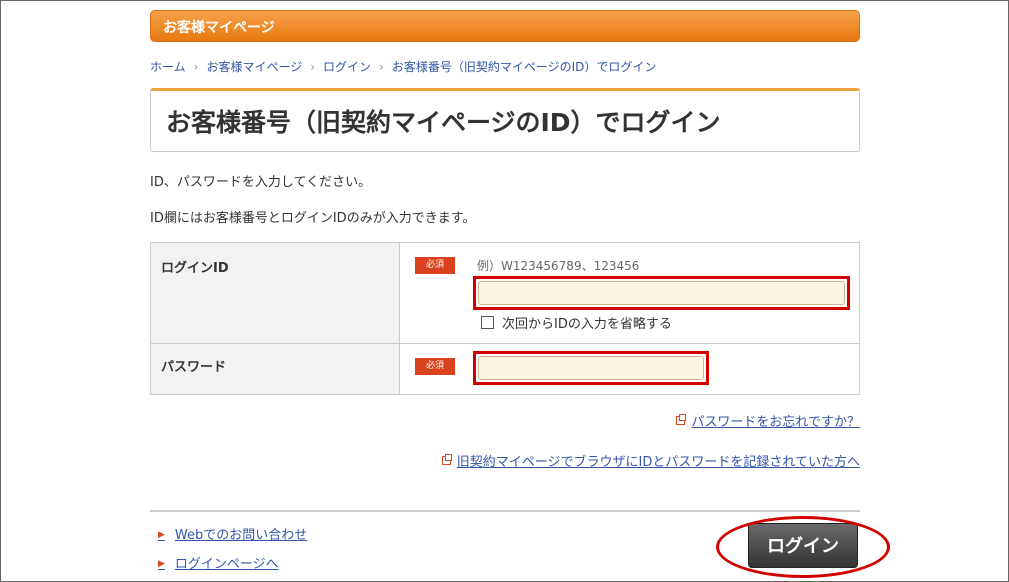 This screenshot has width=1009, height=582. I want to click on login-page-link: ▶ ログインページへ, so click(218, 562).